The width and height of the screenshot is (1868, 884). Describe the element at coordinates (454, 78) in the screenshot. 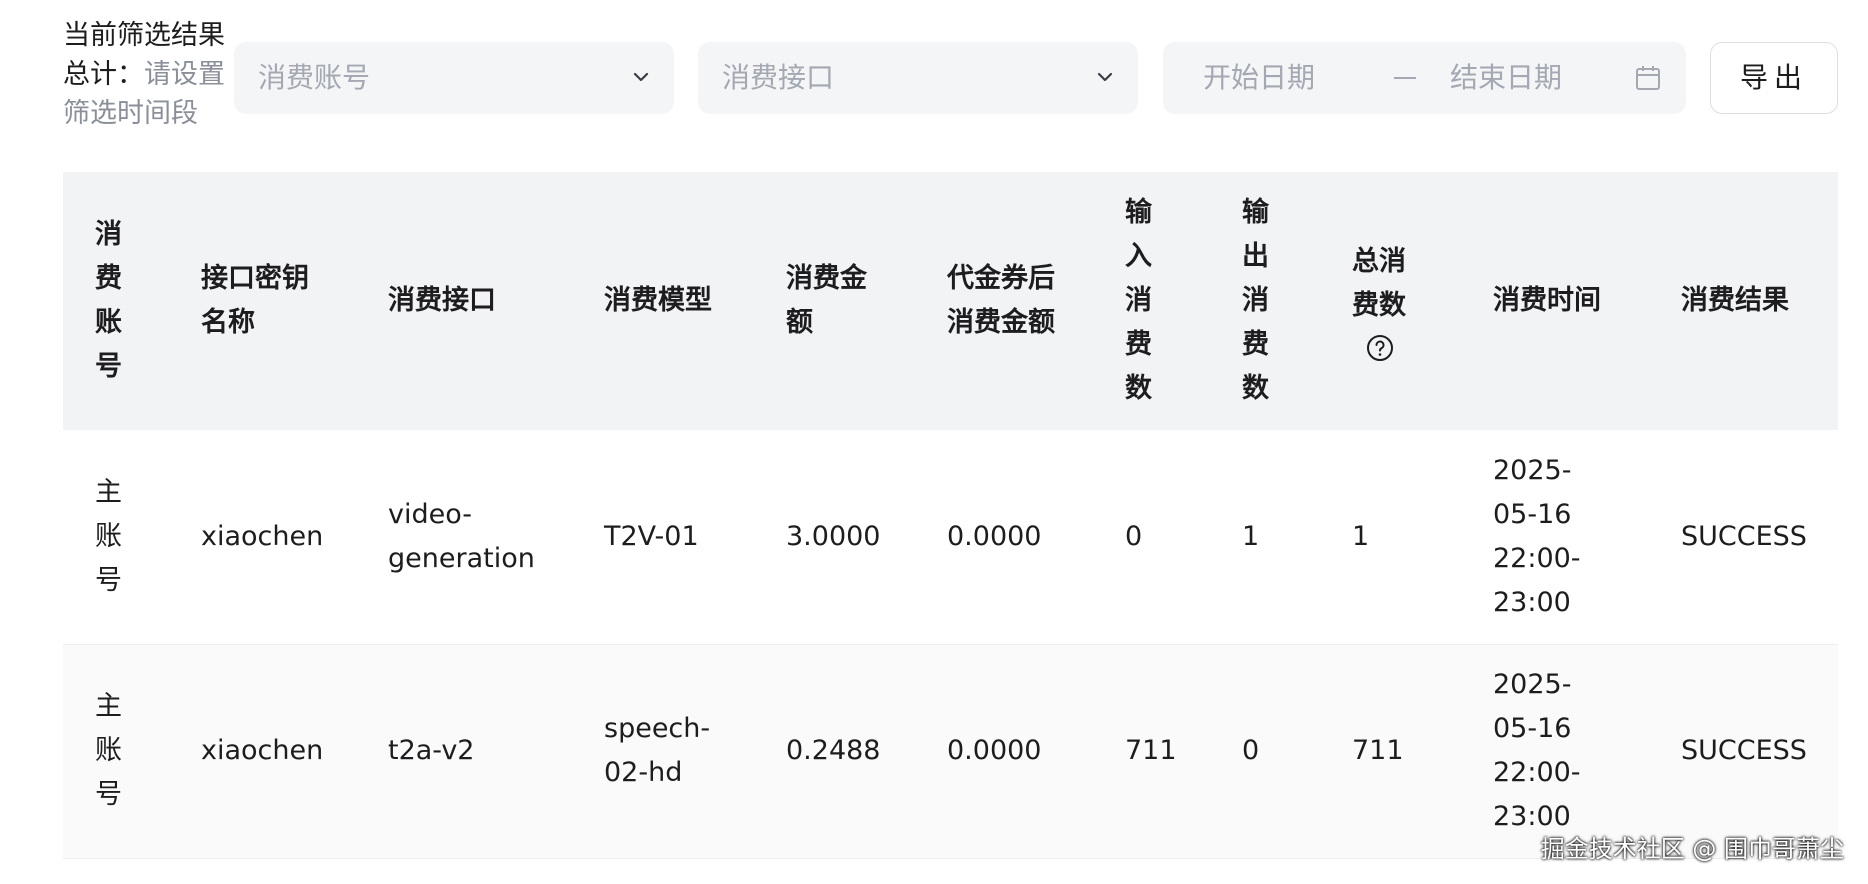

I see `account-select: 消费账号` at that location.